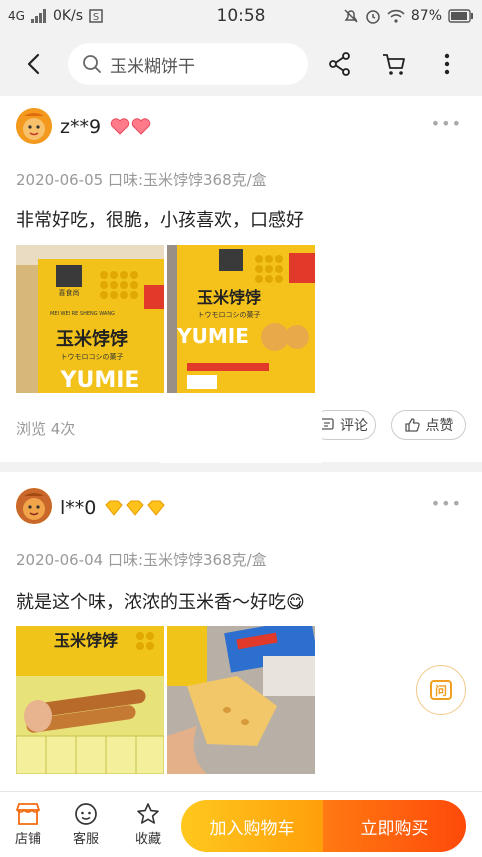 Image resolution: width=482 pixels, height=857 pixels. What do you see at coordinates (412, 425) in the screenshot?
I see `thumbs-up-icon` at bounding box center [412, 425].